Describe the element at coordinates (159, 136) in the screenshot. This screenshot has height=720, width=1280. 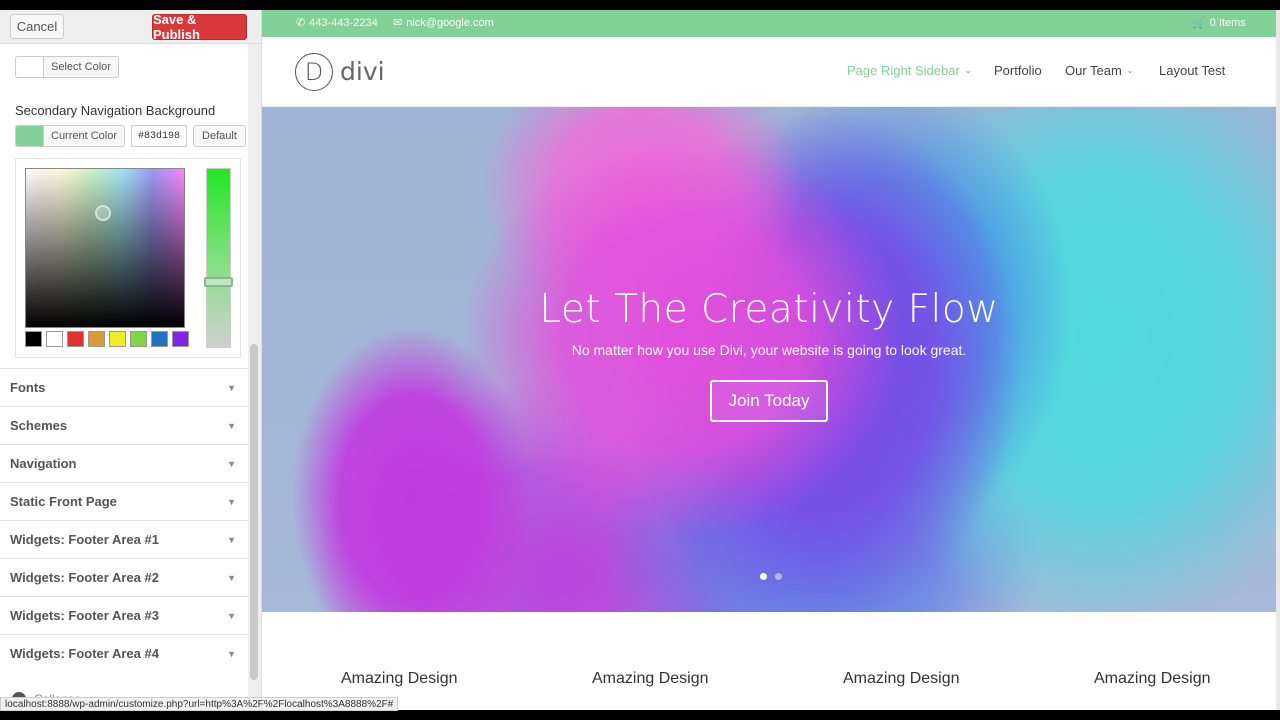
I see `hex-color-input: #83d198` at that location.